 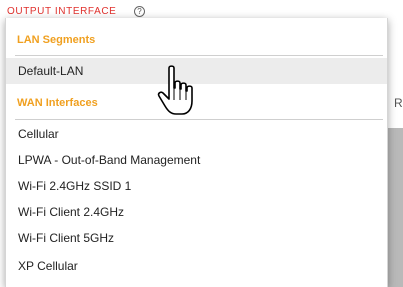 What do you see at coordinates (196, 266) in the screenshot?
I see `option-xp-cellular: XP Cellular` at bounding box center [196, 266].